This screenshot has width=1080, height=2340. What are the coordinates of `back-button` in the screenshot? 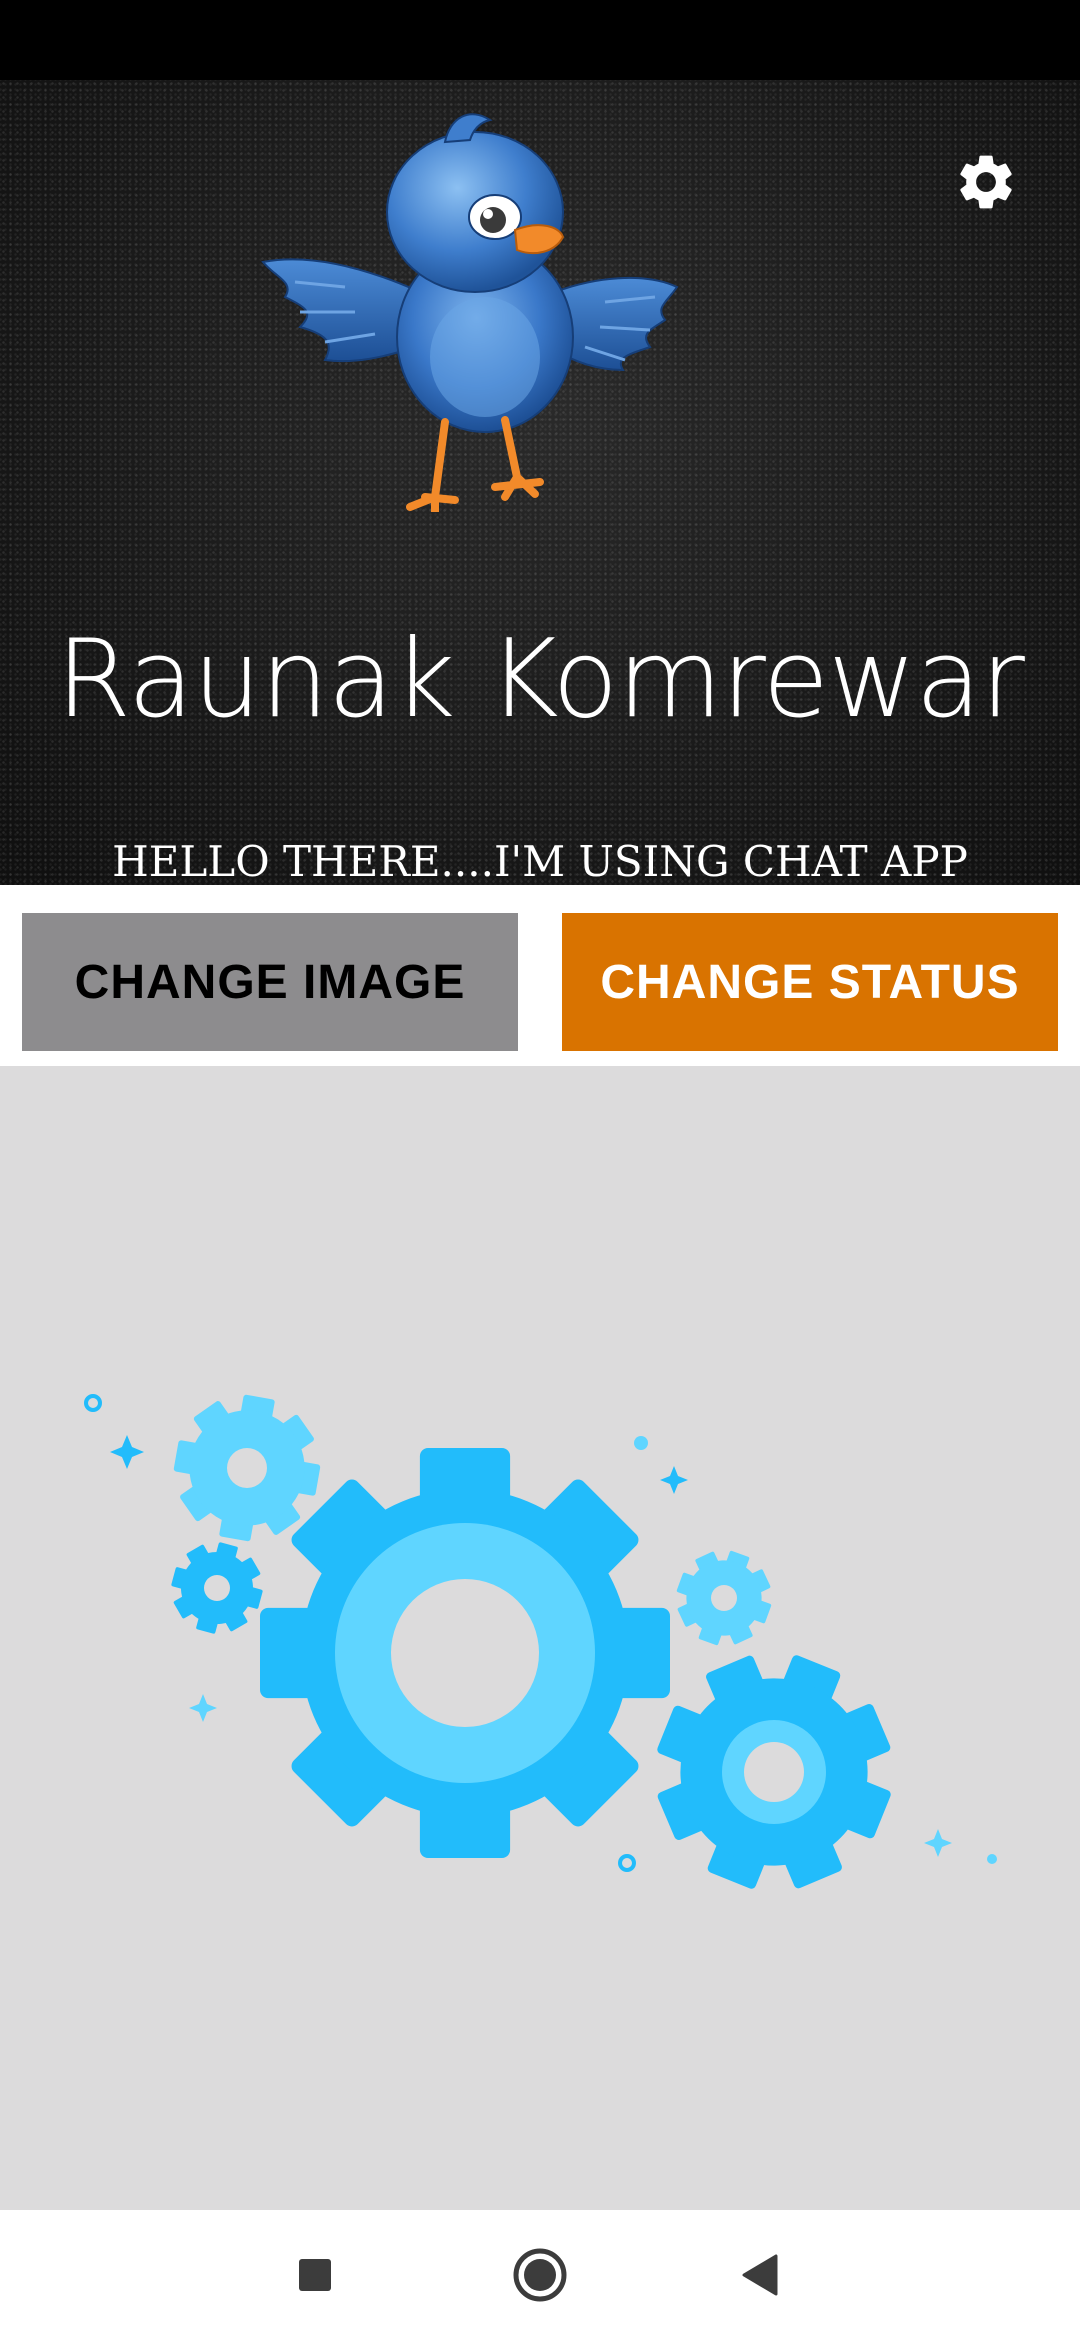 It's located at (760, 2275).